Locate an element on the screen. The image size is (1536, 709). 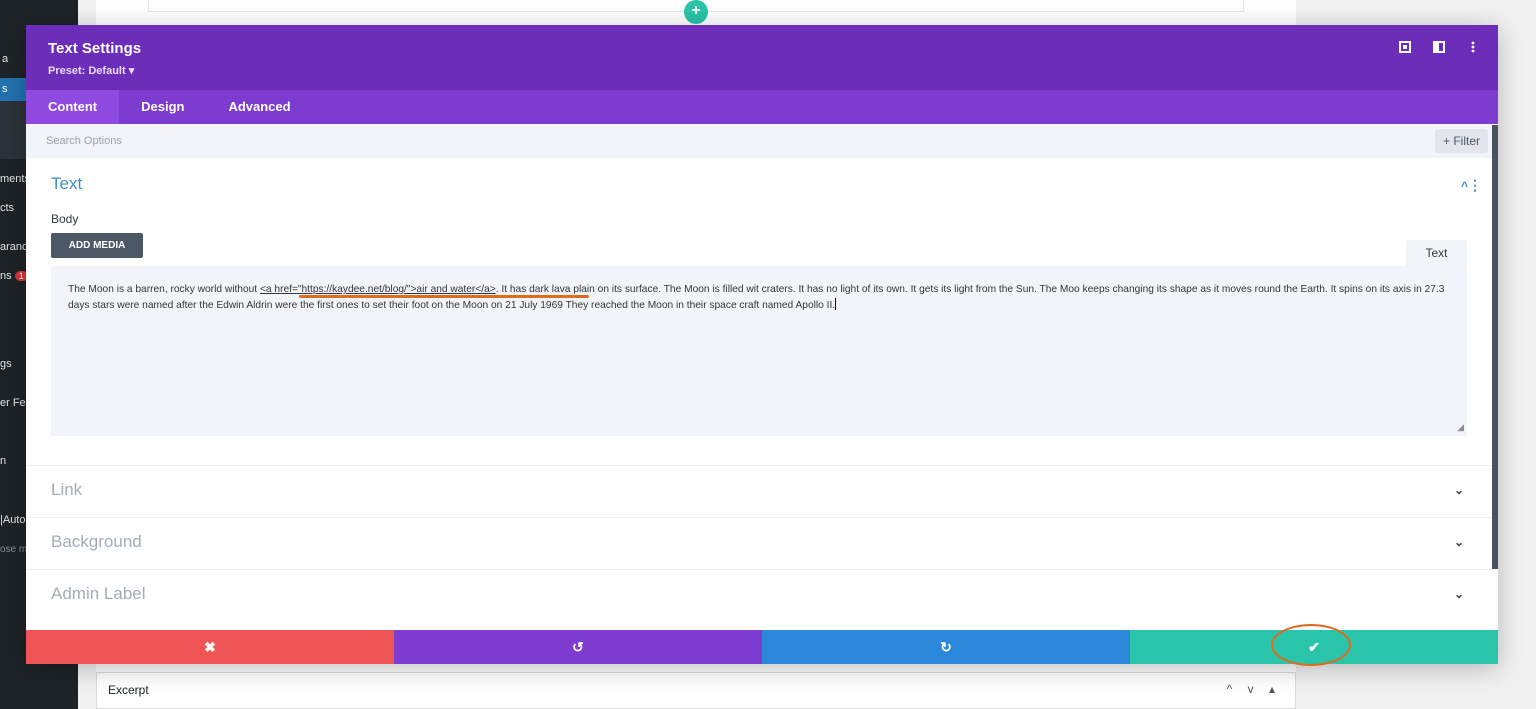
maximize-icon is located at coordinates (1405, 48).